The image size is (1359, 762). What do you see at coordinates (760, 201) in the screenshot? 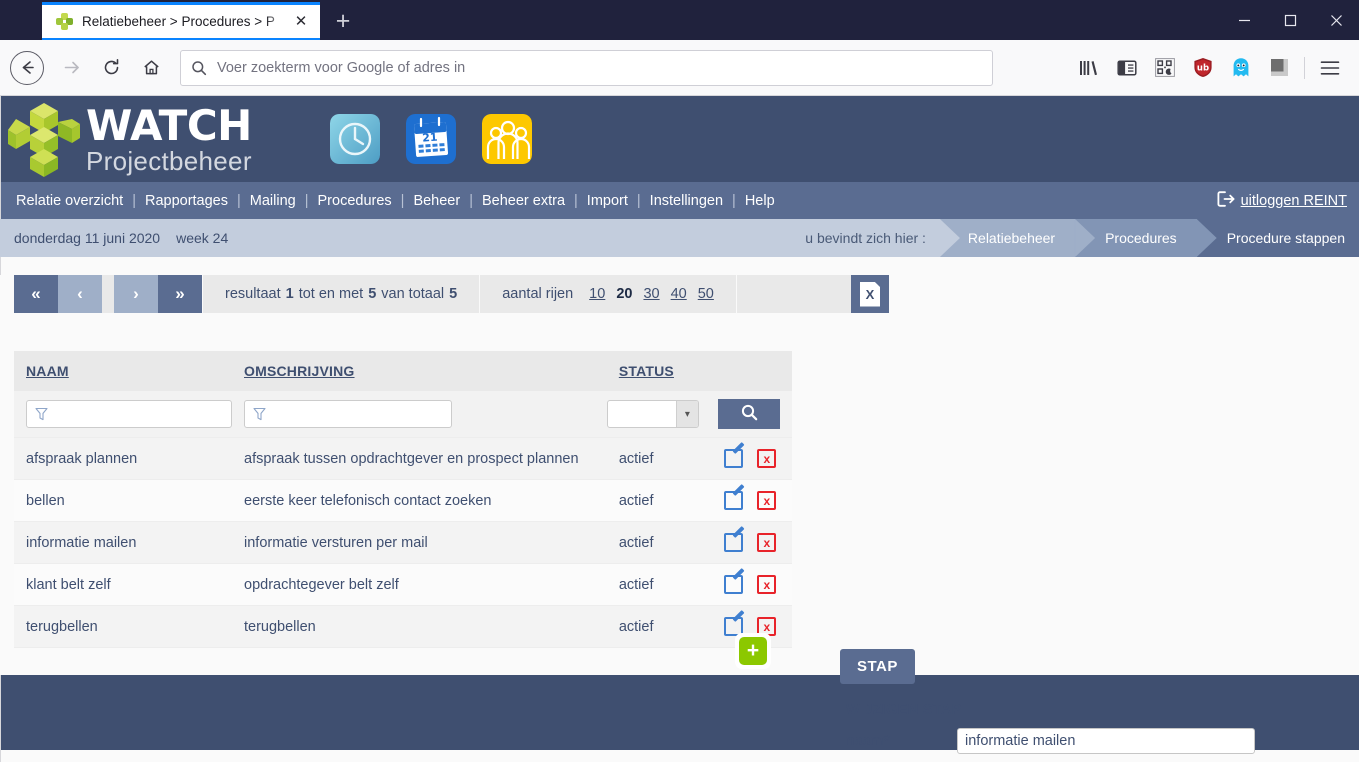
I see `nav-item-help: Help` at bounding box center [760, 201].